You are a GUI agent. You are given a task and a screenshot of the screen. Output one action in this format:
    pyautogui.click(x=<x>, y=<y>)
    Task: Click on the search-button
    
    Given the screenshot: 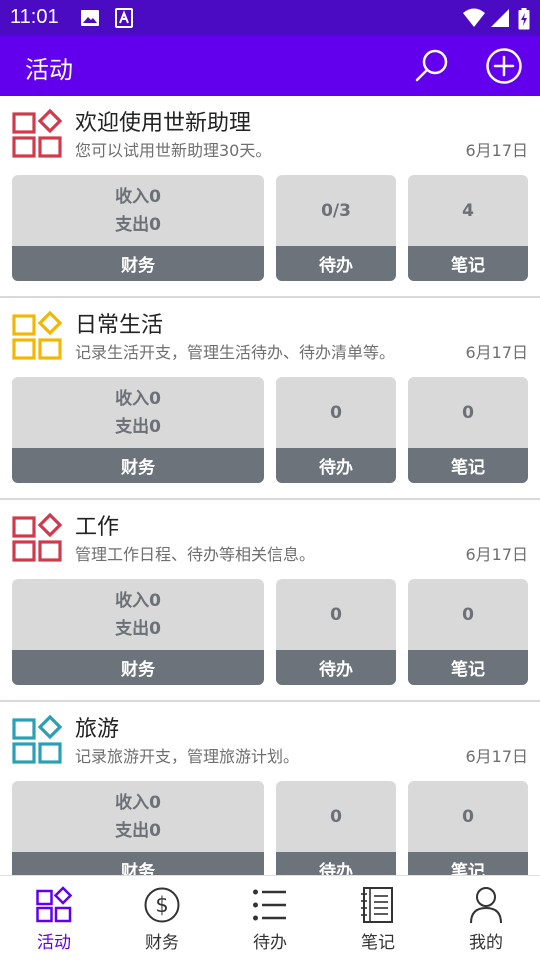 What is the action you would take?
    pyautogui.click(x=432, y=66)
    